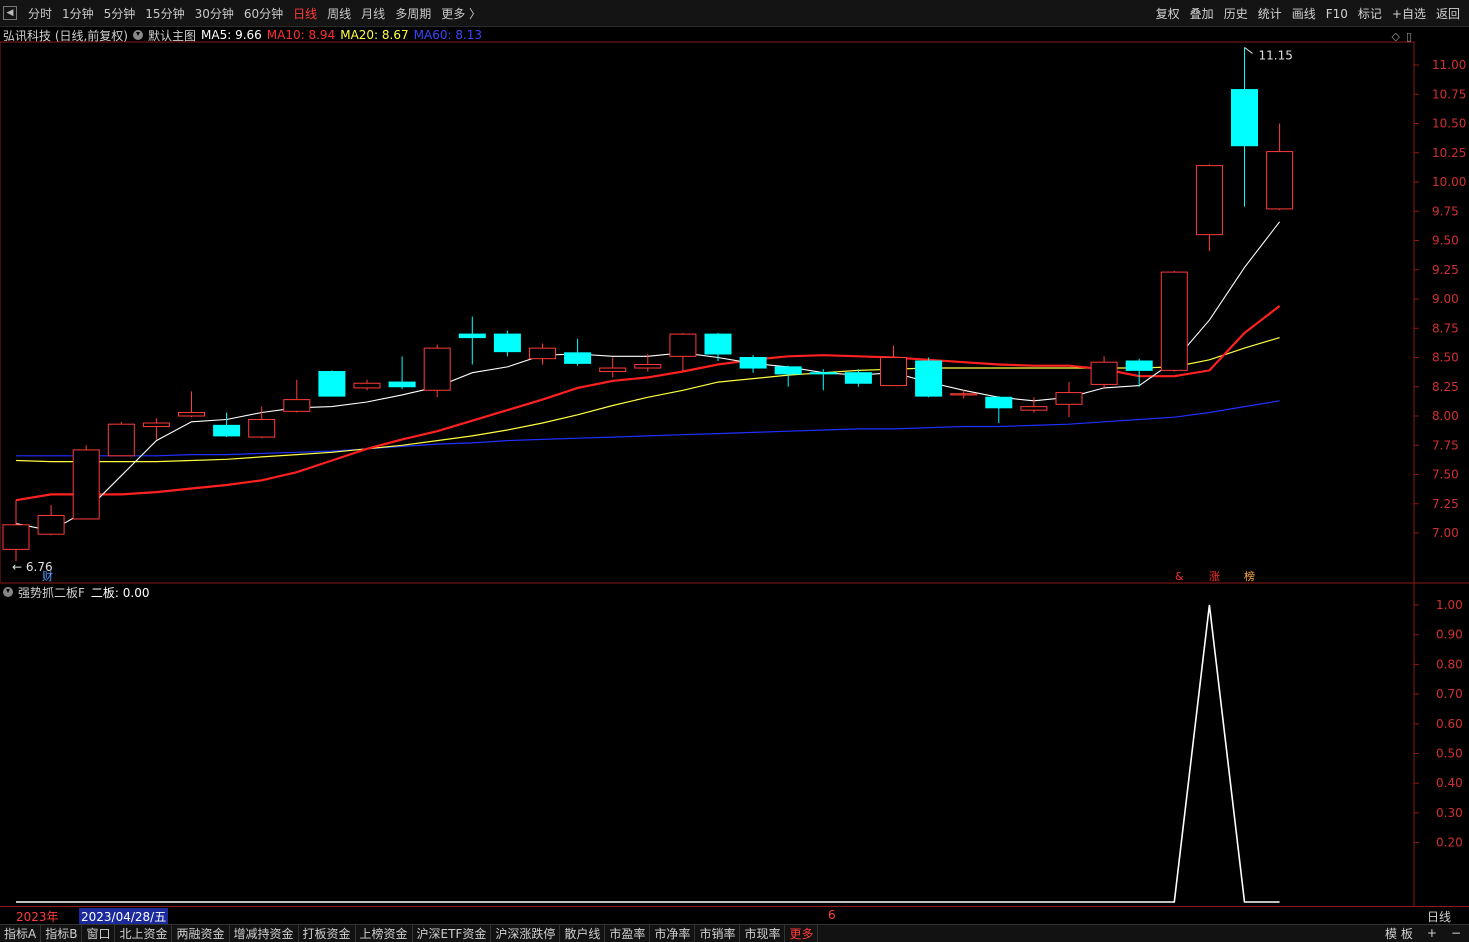  What do you see at coordinates (583, 933) in the screenshot?
I see `bottom-tab: 散户线` at bounding box center [583, 933].